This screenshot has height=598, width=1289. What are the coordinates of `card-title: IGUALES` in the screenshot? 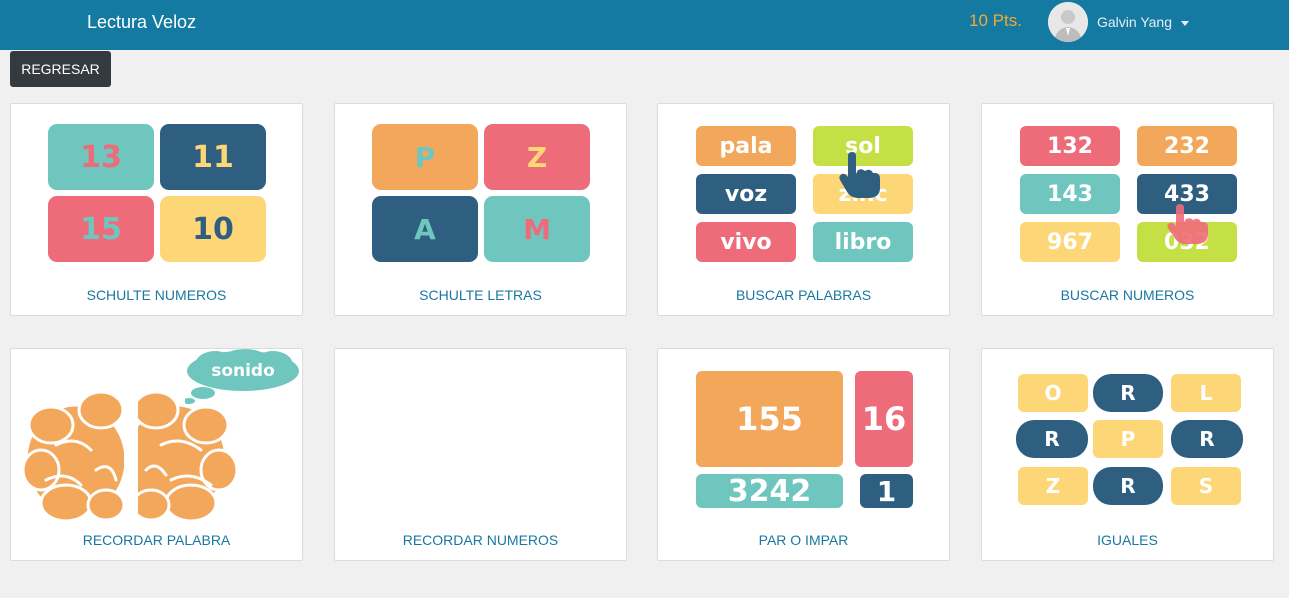 It's located at (1127, 540).